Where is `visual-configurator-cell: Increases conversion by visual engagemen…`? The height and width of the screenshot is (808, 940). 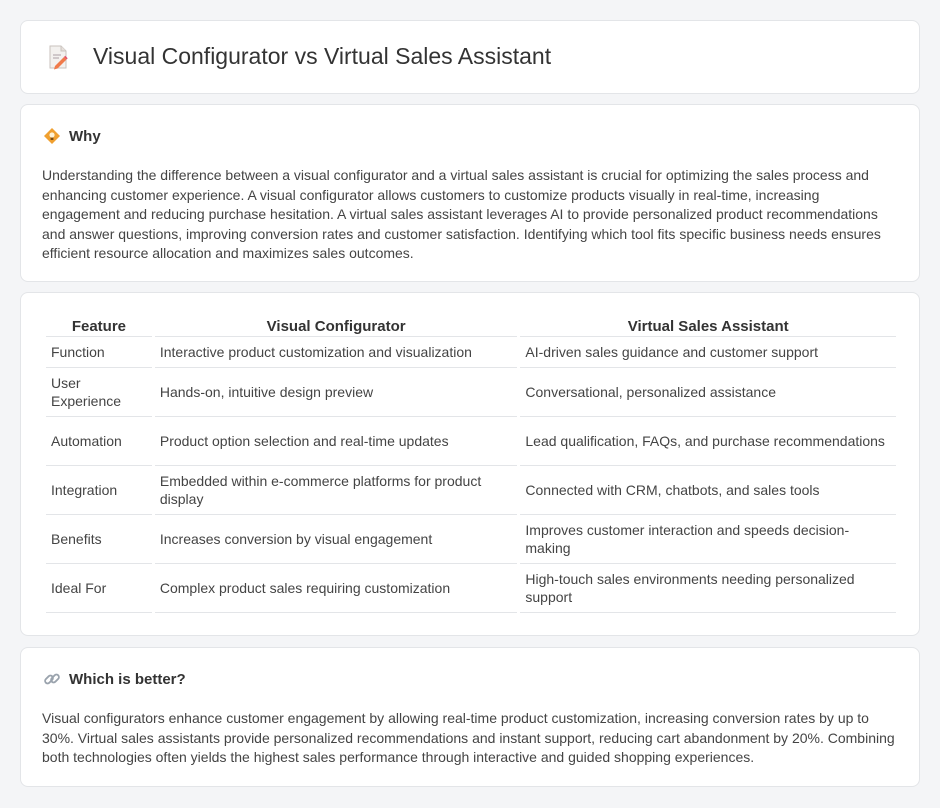 visual-configurator-cell: Increases conversion by visual engagemen… is located at coordinates (336, 539).